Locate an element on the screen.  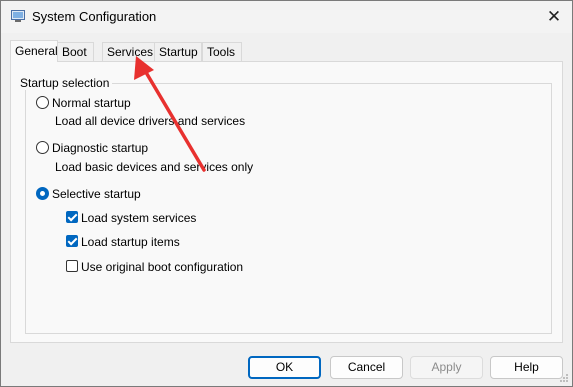
tab-tools: Tools is located at coordinates (222, 51).